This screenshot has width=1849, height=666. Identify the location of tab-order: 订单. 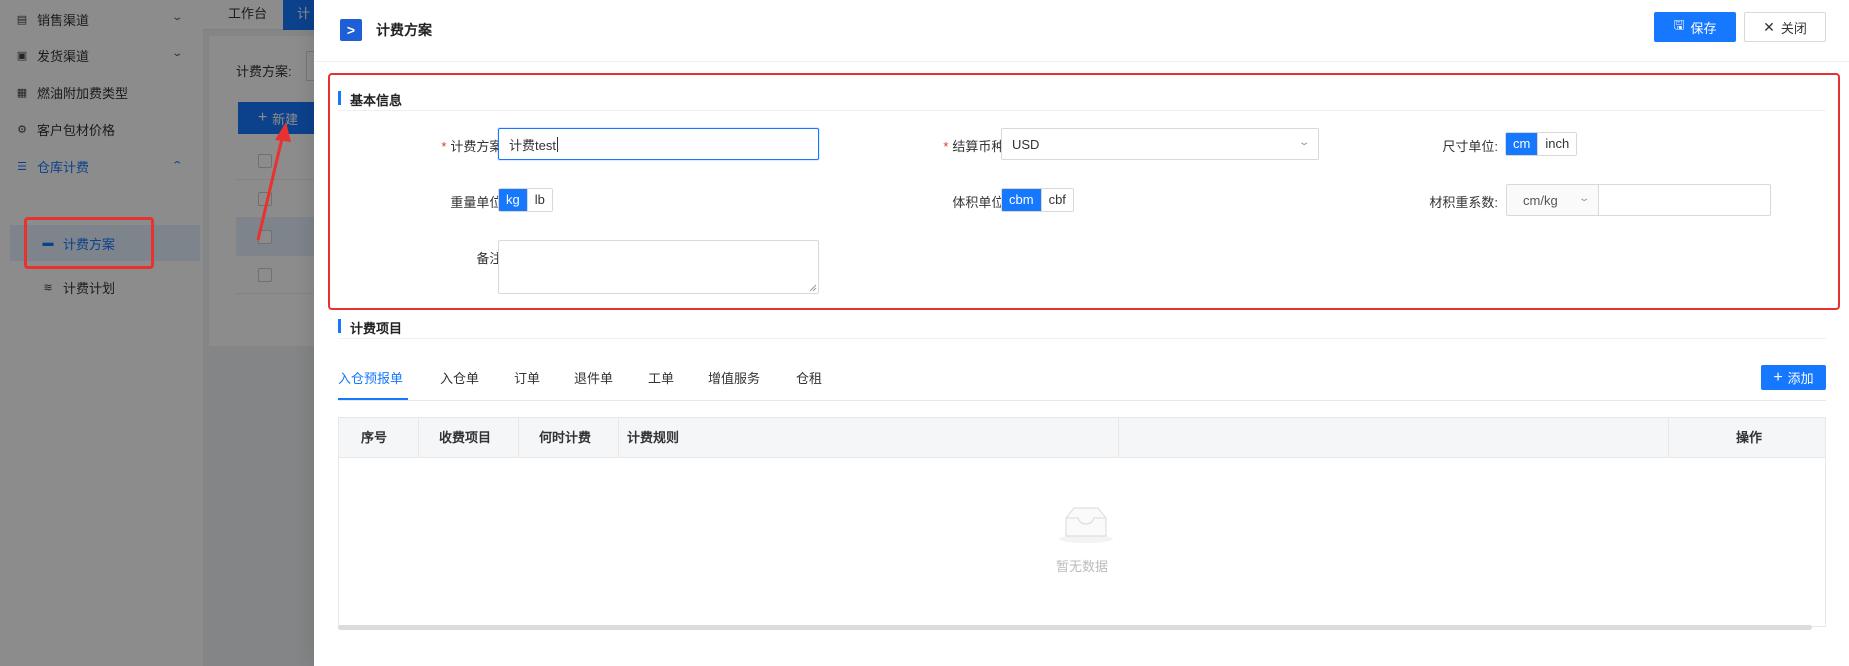
(527, 377).